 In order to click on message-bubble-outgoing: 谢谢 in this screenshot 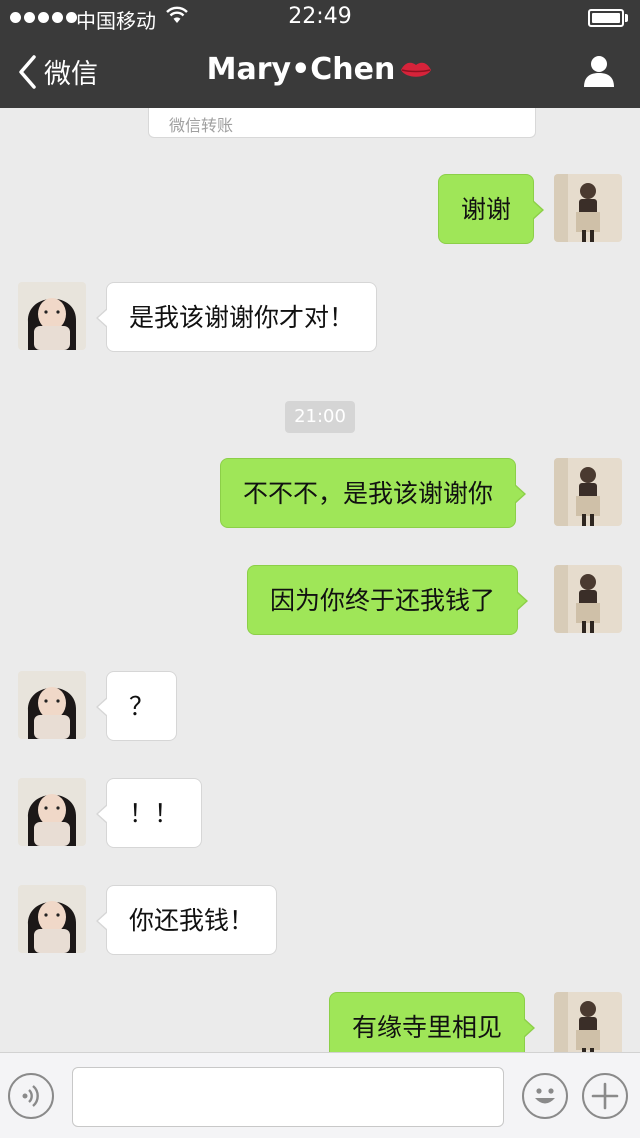, I will do `click(491, 209)`.